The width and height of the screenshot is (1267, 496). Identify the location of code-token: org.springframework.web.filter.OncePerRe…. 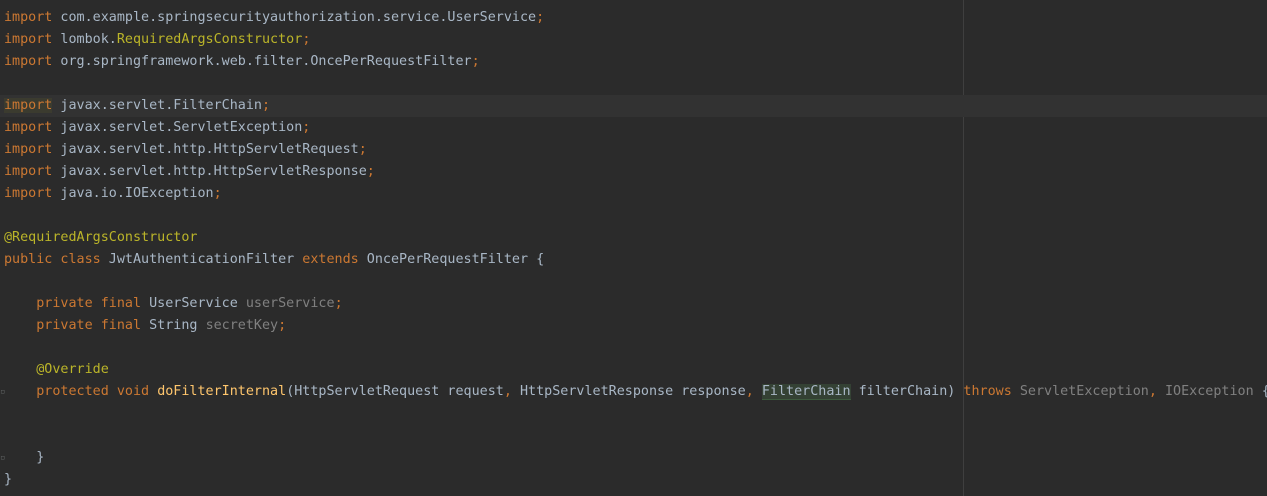
(262, 61).